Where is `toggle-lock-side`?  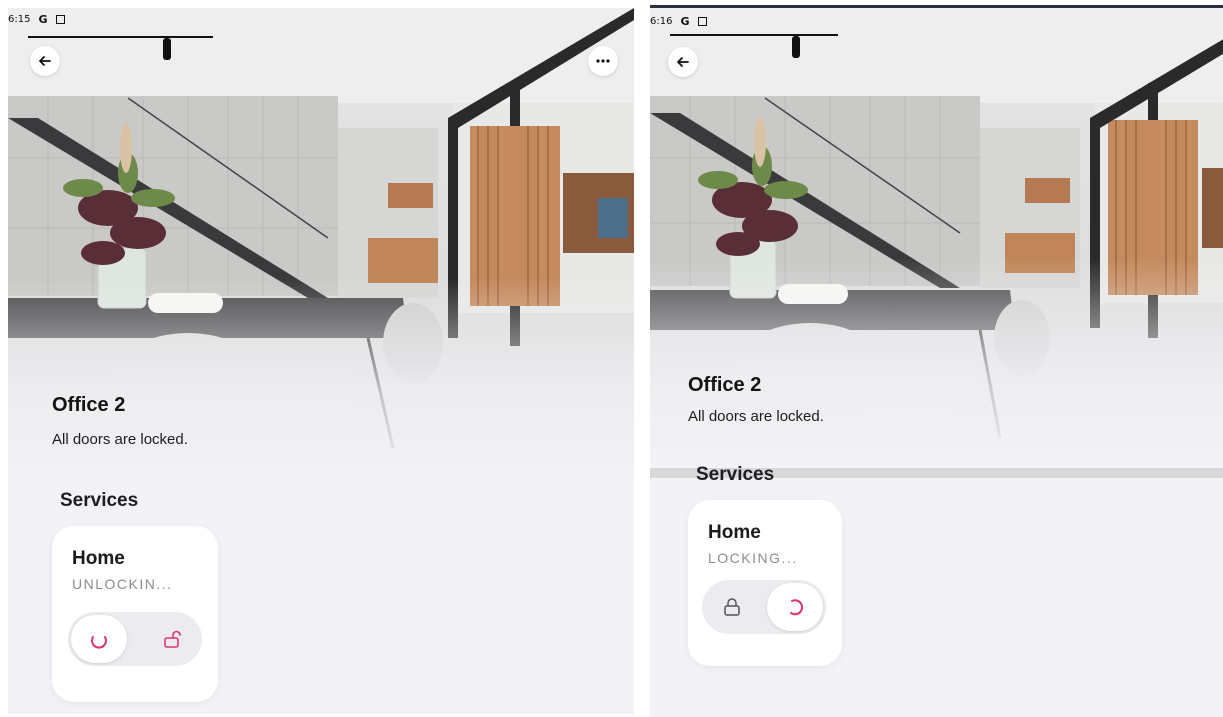
toggle-lock-side is located at coordinates (172, 639).